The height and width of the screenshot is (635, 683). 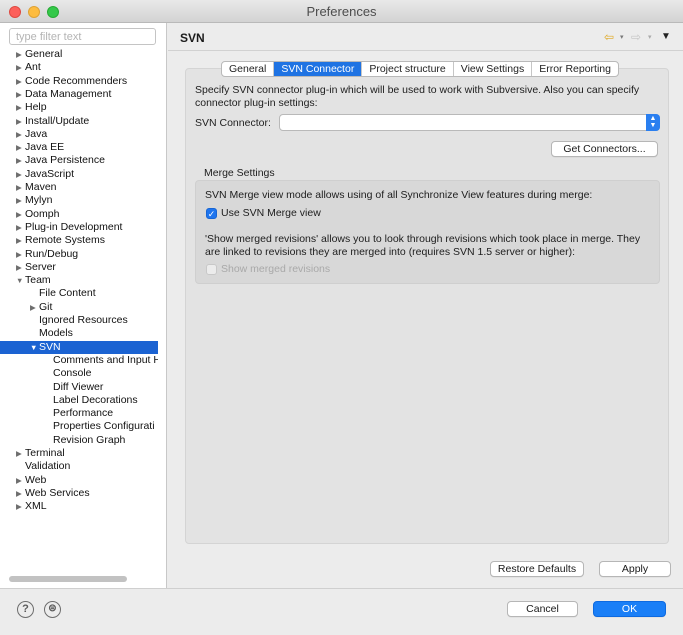 I want to click on tree-item-console: Console, so click(x=79, y=373).